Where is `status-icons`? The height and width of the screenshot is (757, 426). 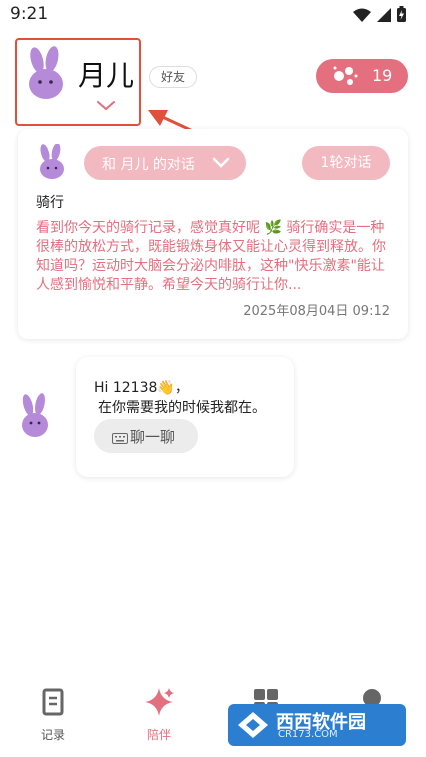
status-icons is located at coordinates (379, 16).